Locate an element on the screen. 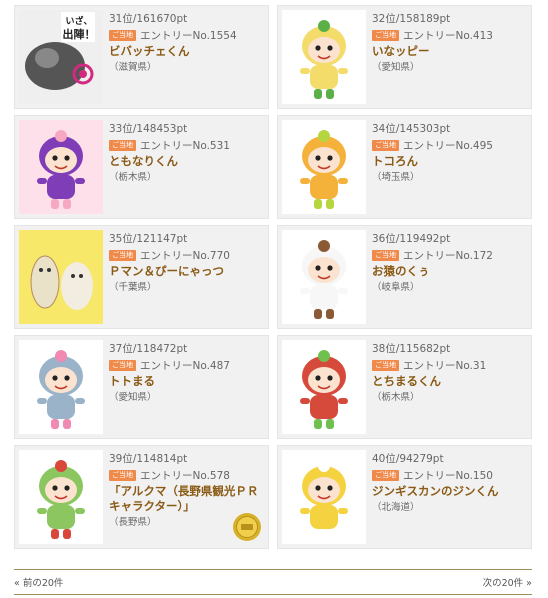  pager-divider-top is located at coordinates (273, 569).